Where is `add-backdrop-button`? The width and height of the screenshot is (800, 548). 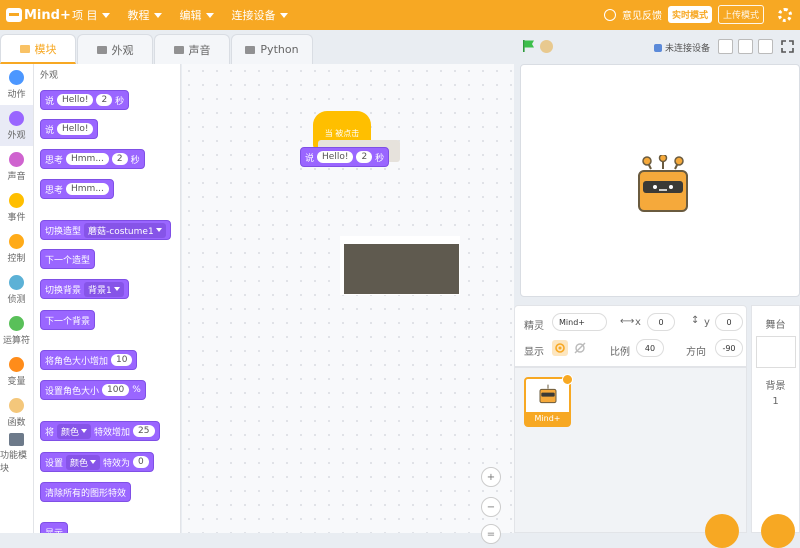
add-backdrop-button is located at coordinates (778, 531).